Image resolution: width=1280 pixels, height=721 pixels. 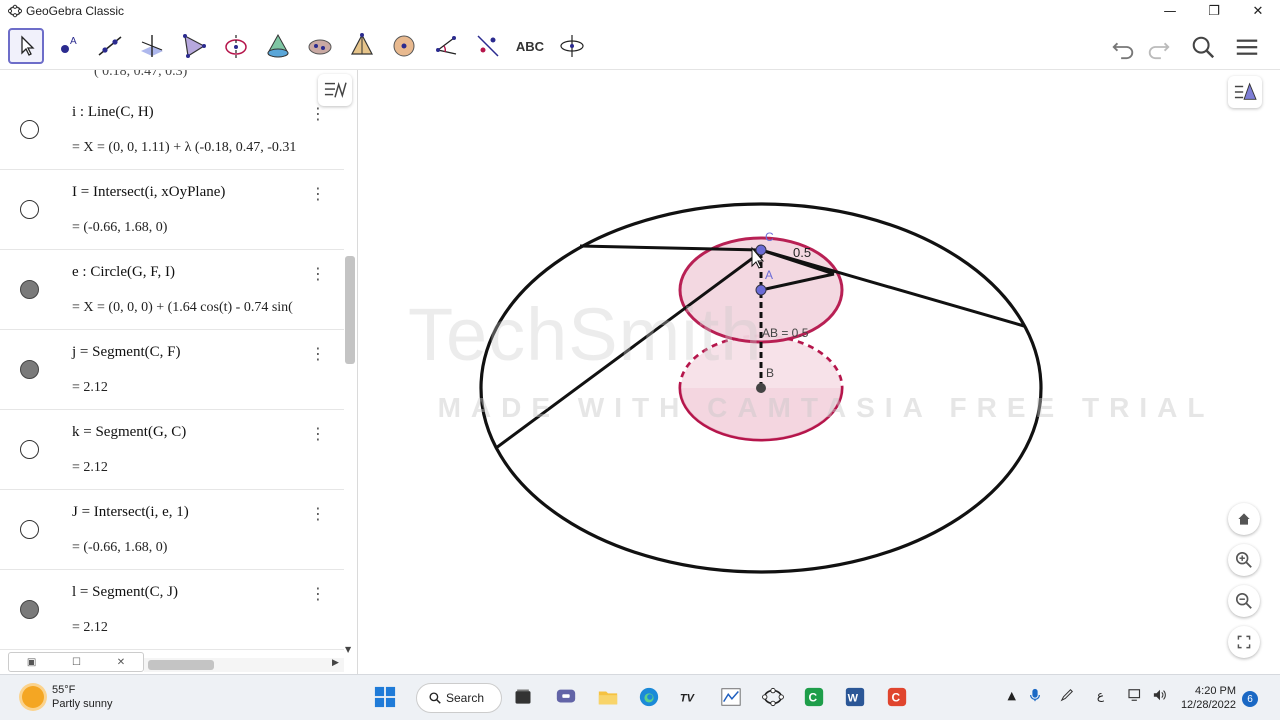 I want to click on label-c: C, so click(x=769, y=237).